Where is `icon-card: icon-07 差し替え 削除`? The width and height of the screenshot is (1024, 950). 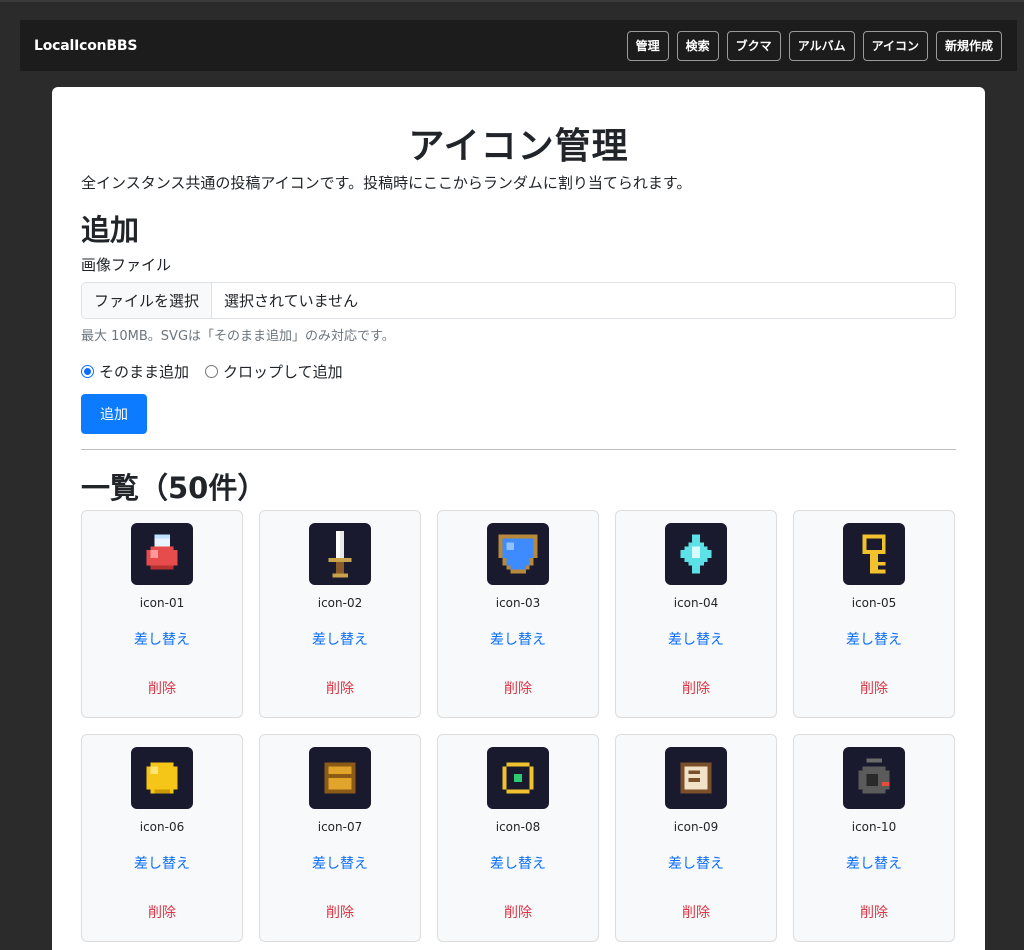
icon-card: icon-07 差し替え 削除 is located at coordinates (340, 838).